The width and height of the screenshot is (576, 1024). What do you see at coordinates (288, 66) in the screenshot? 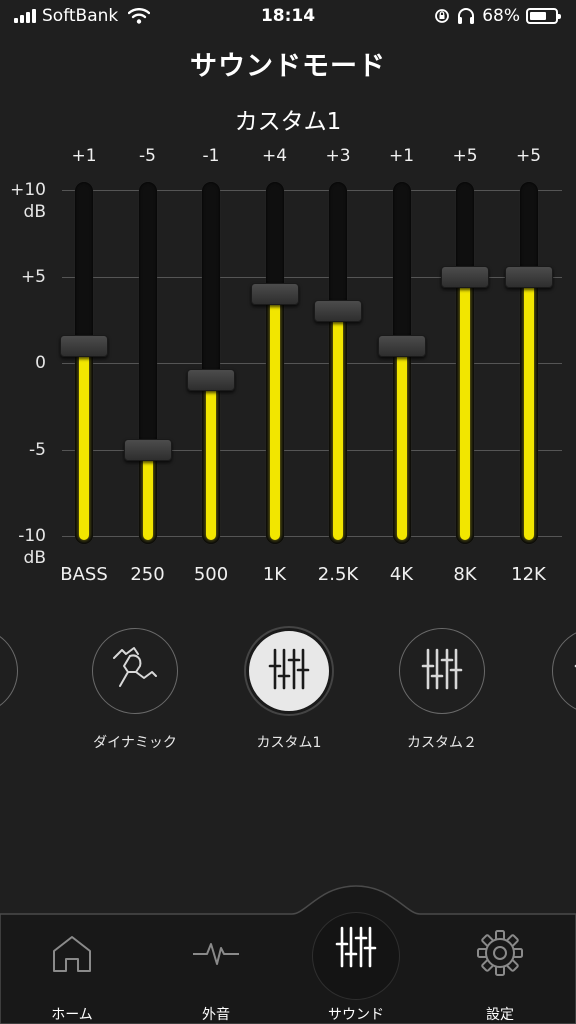
I see `page-title: サウンドモード` at bounding box center [288, 66].